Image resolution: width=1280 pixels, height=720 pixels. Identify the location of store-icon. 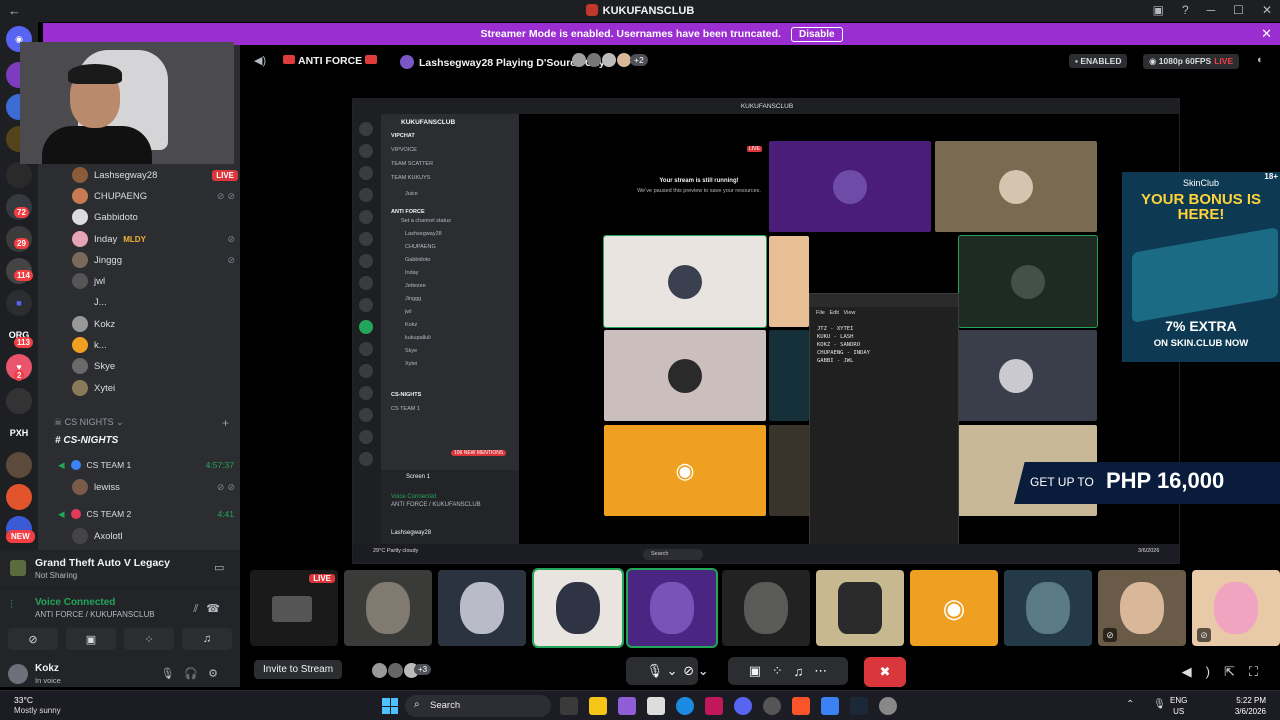
(656, 706).